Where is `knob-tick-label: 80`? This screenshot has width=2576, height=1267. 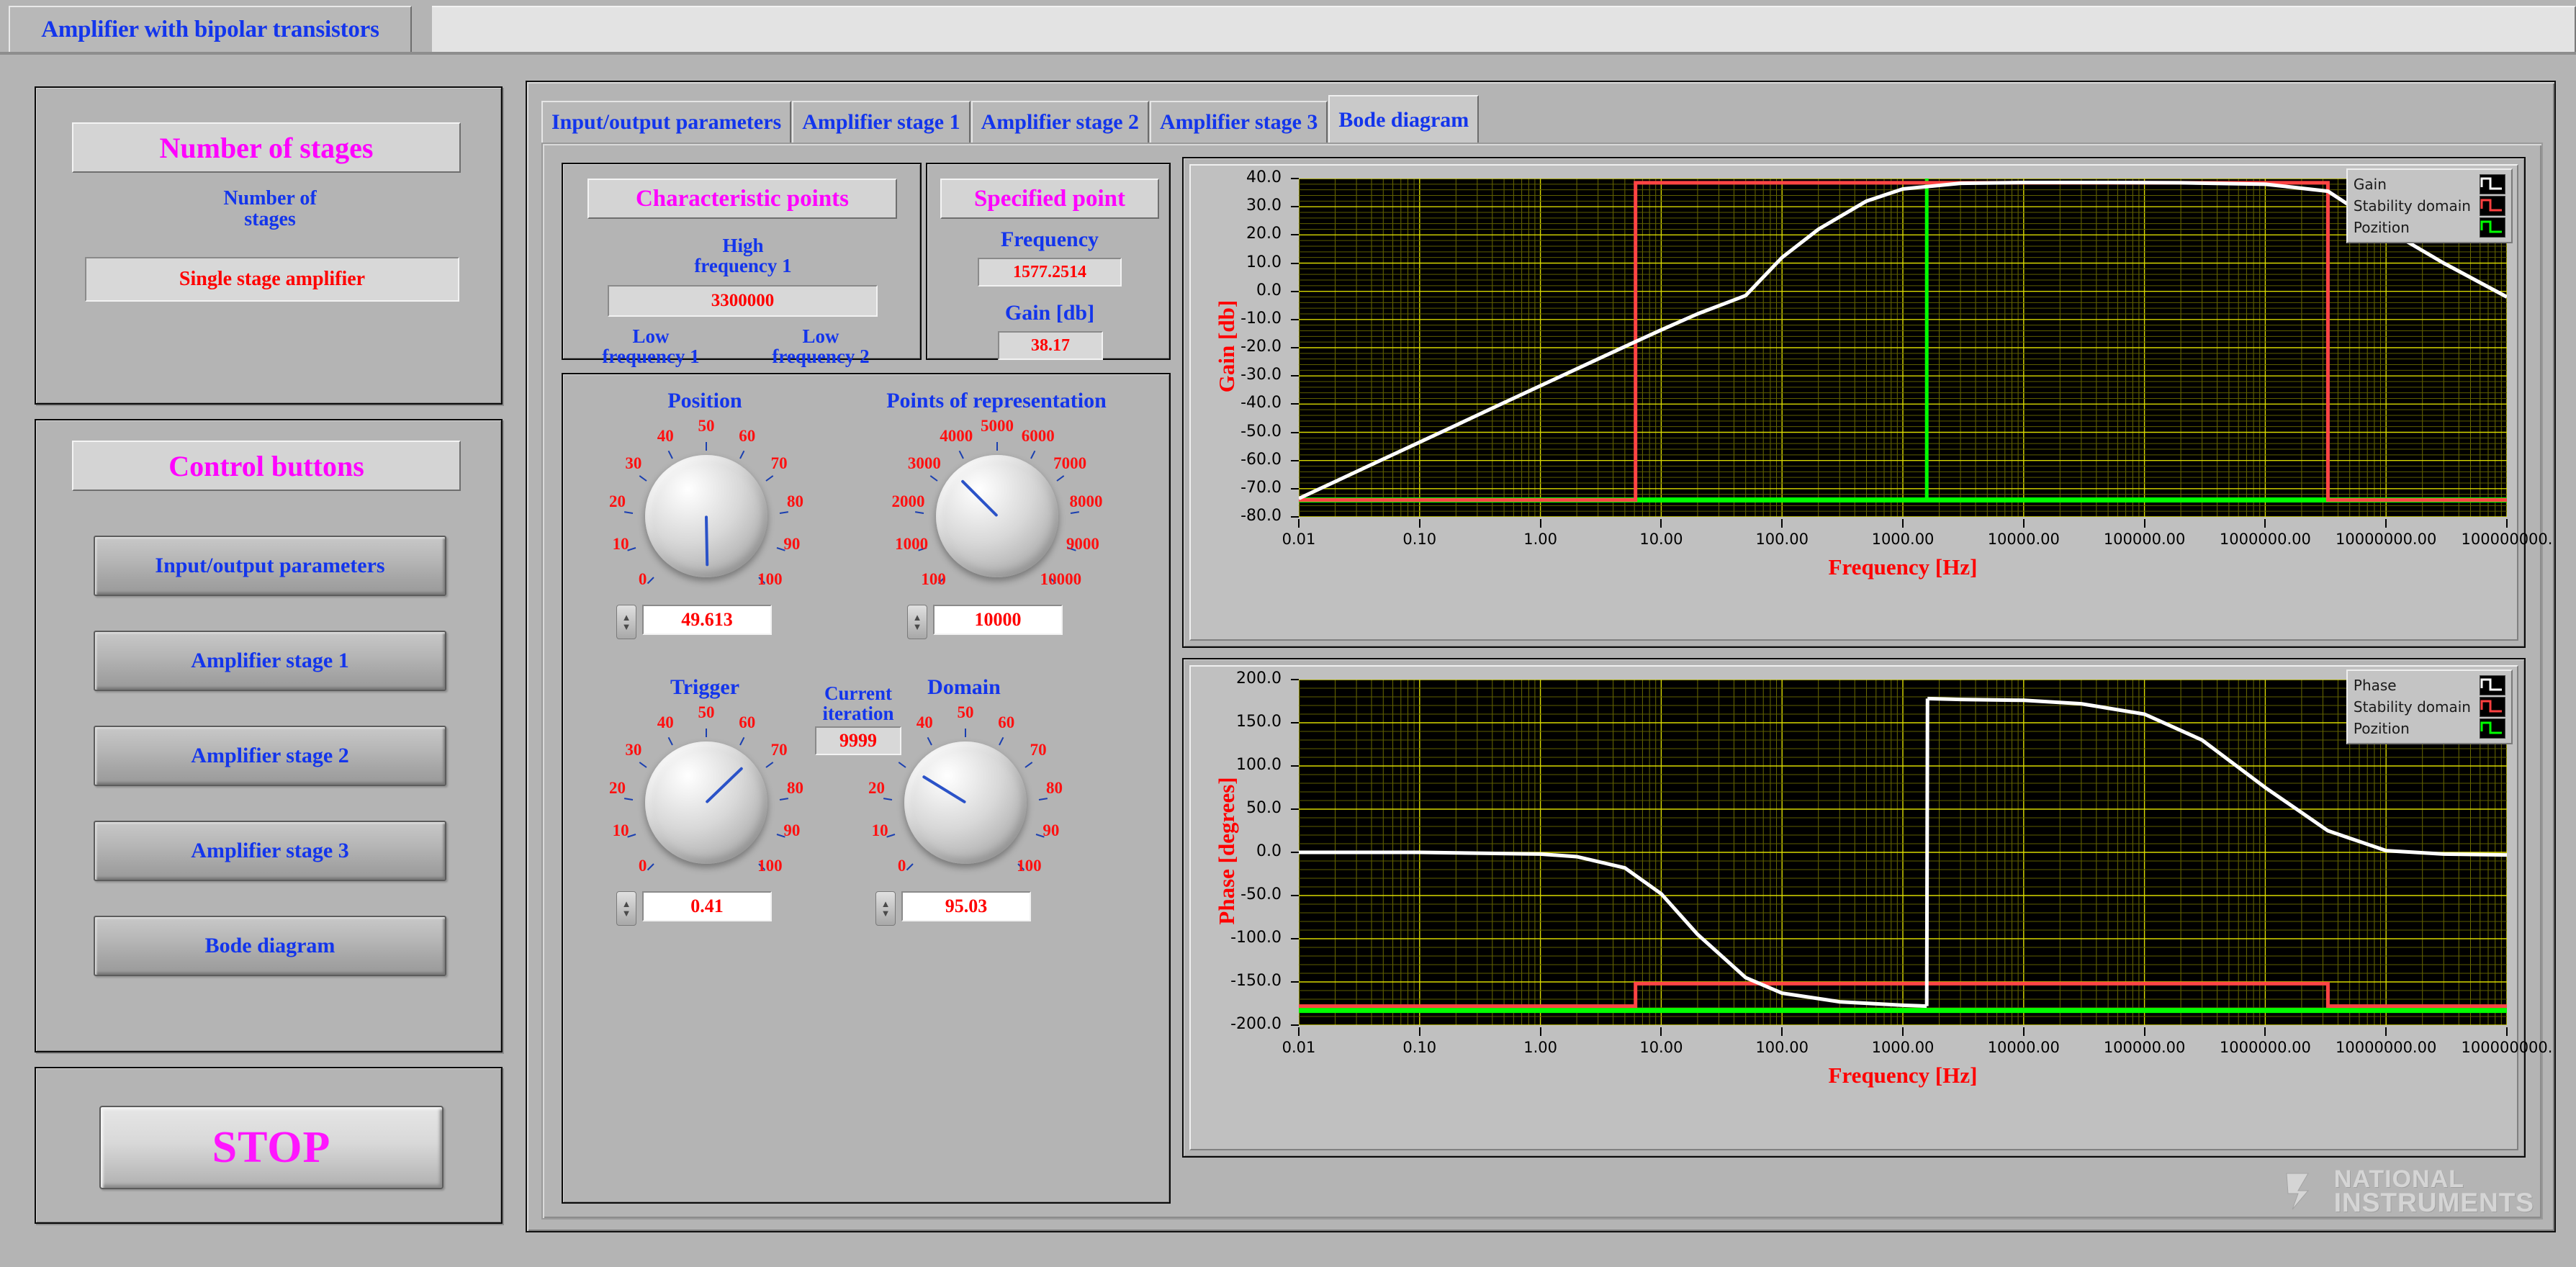 knob-tick-label: 80 is located at coordinates (1054, 788).